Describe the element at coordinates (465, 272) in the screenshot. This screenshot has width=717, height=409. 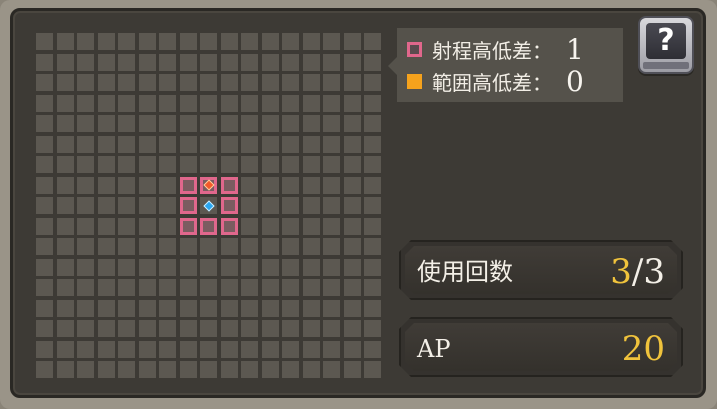
I see `uses-label: 使用回数` at that location.